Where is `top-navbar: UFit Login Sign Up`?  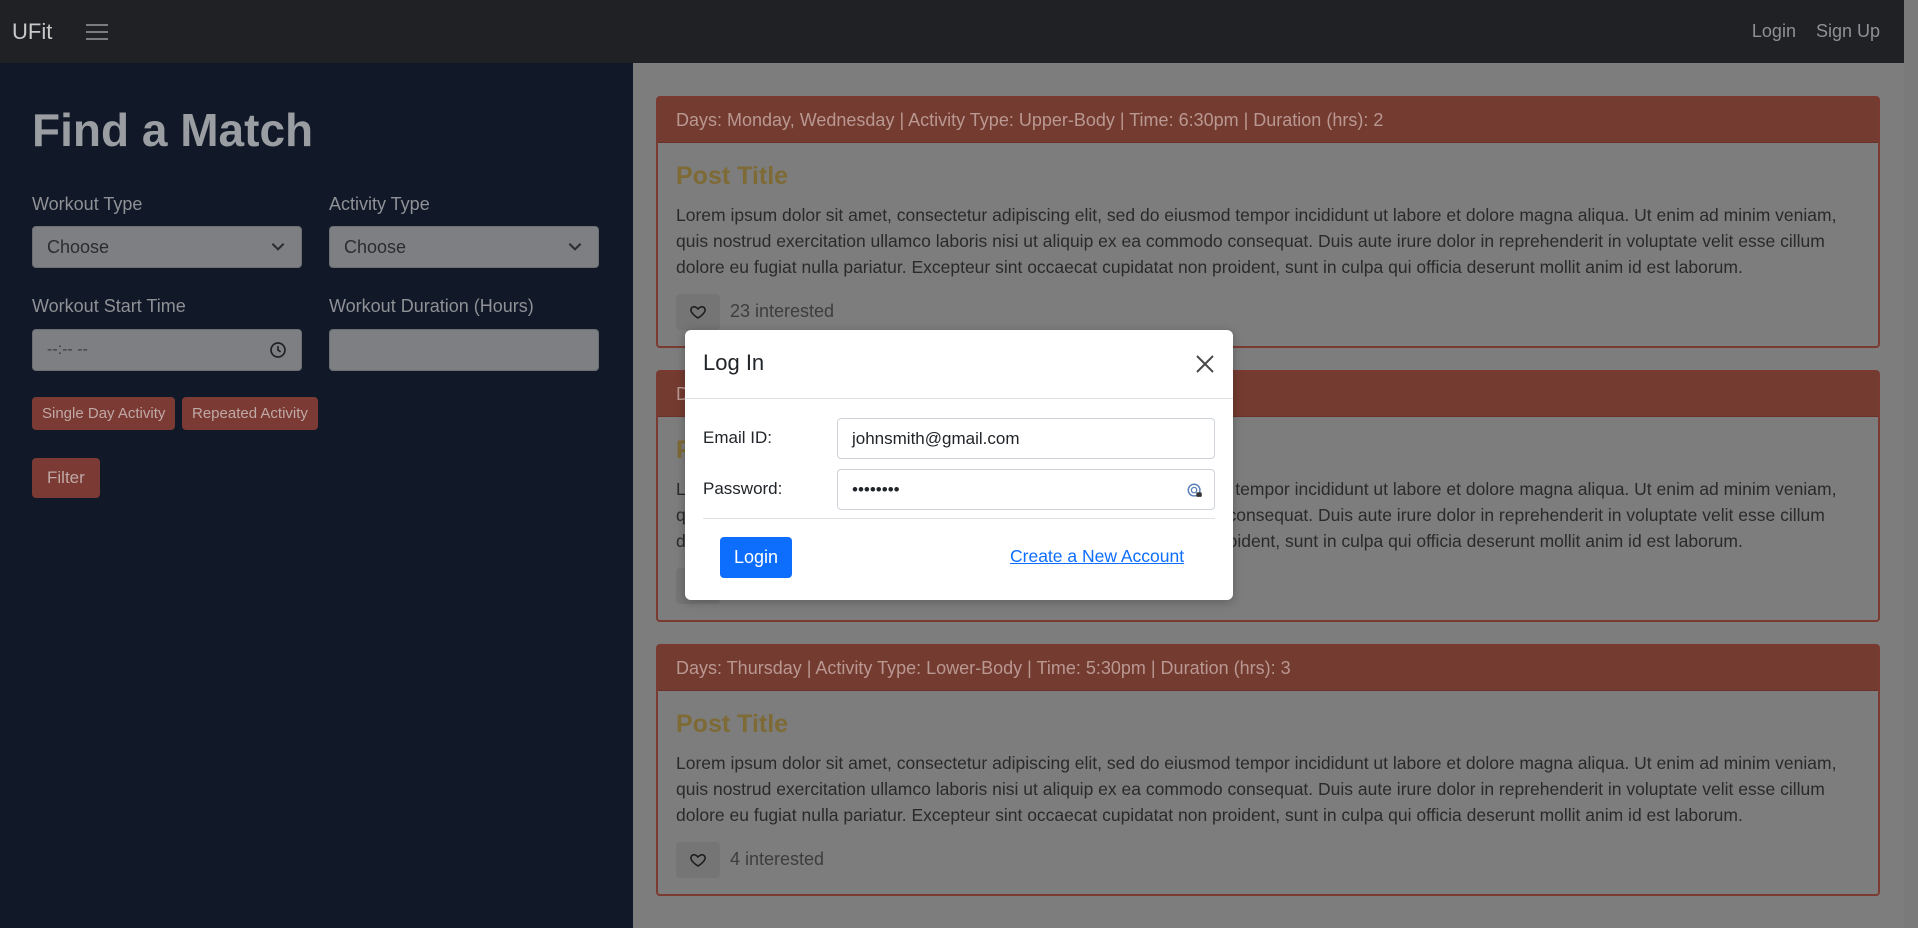 top-navbar: UFit Login Sign Up is located at coordinates (952, 31).